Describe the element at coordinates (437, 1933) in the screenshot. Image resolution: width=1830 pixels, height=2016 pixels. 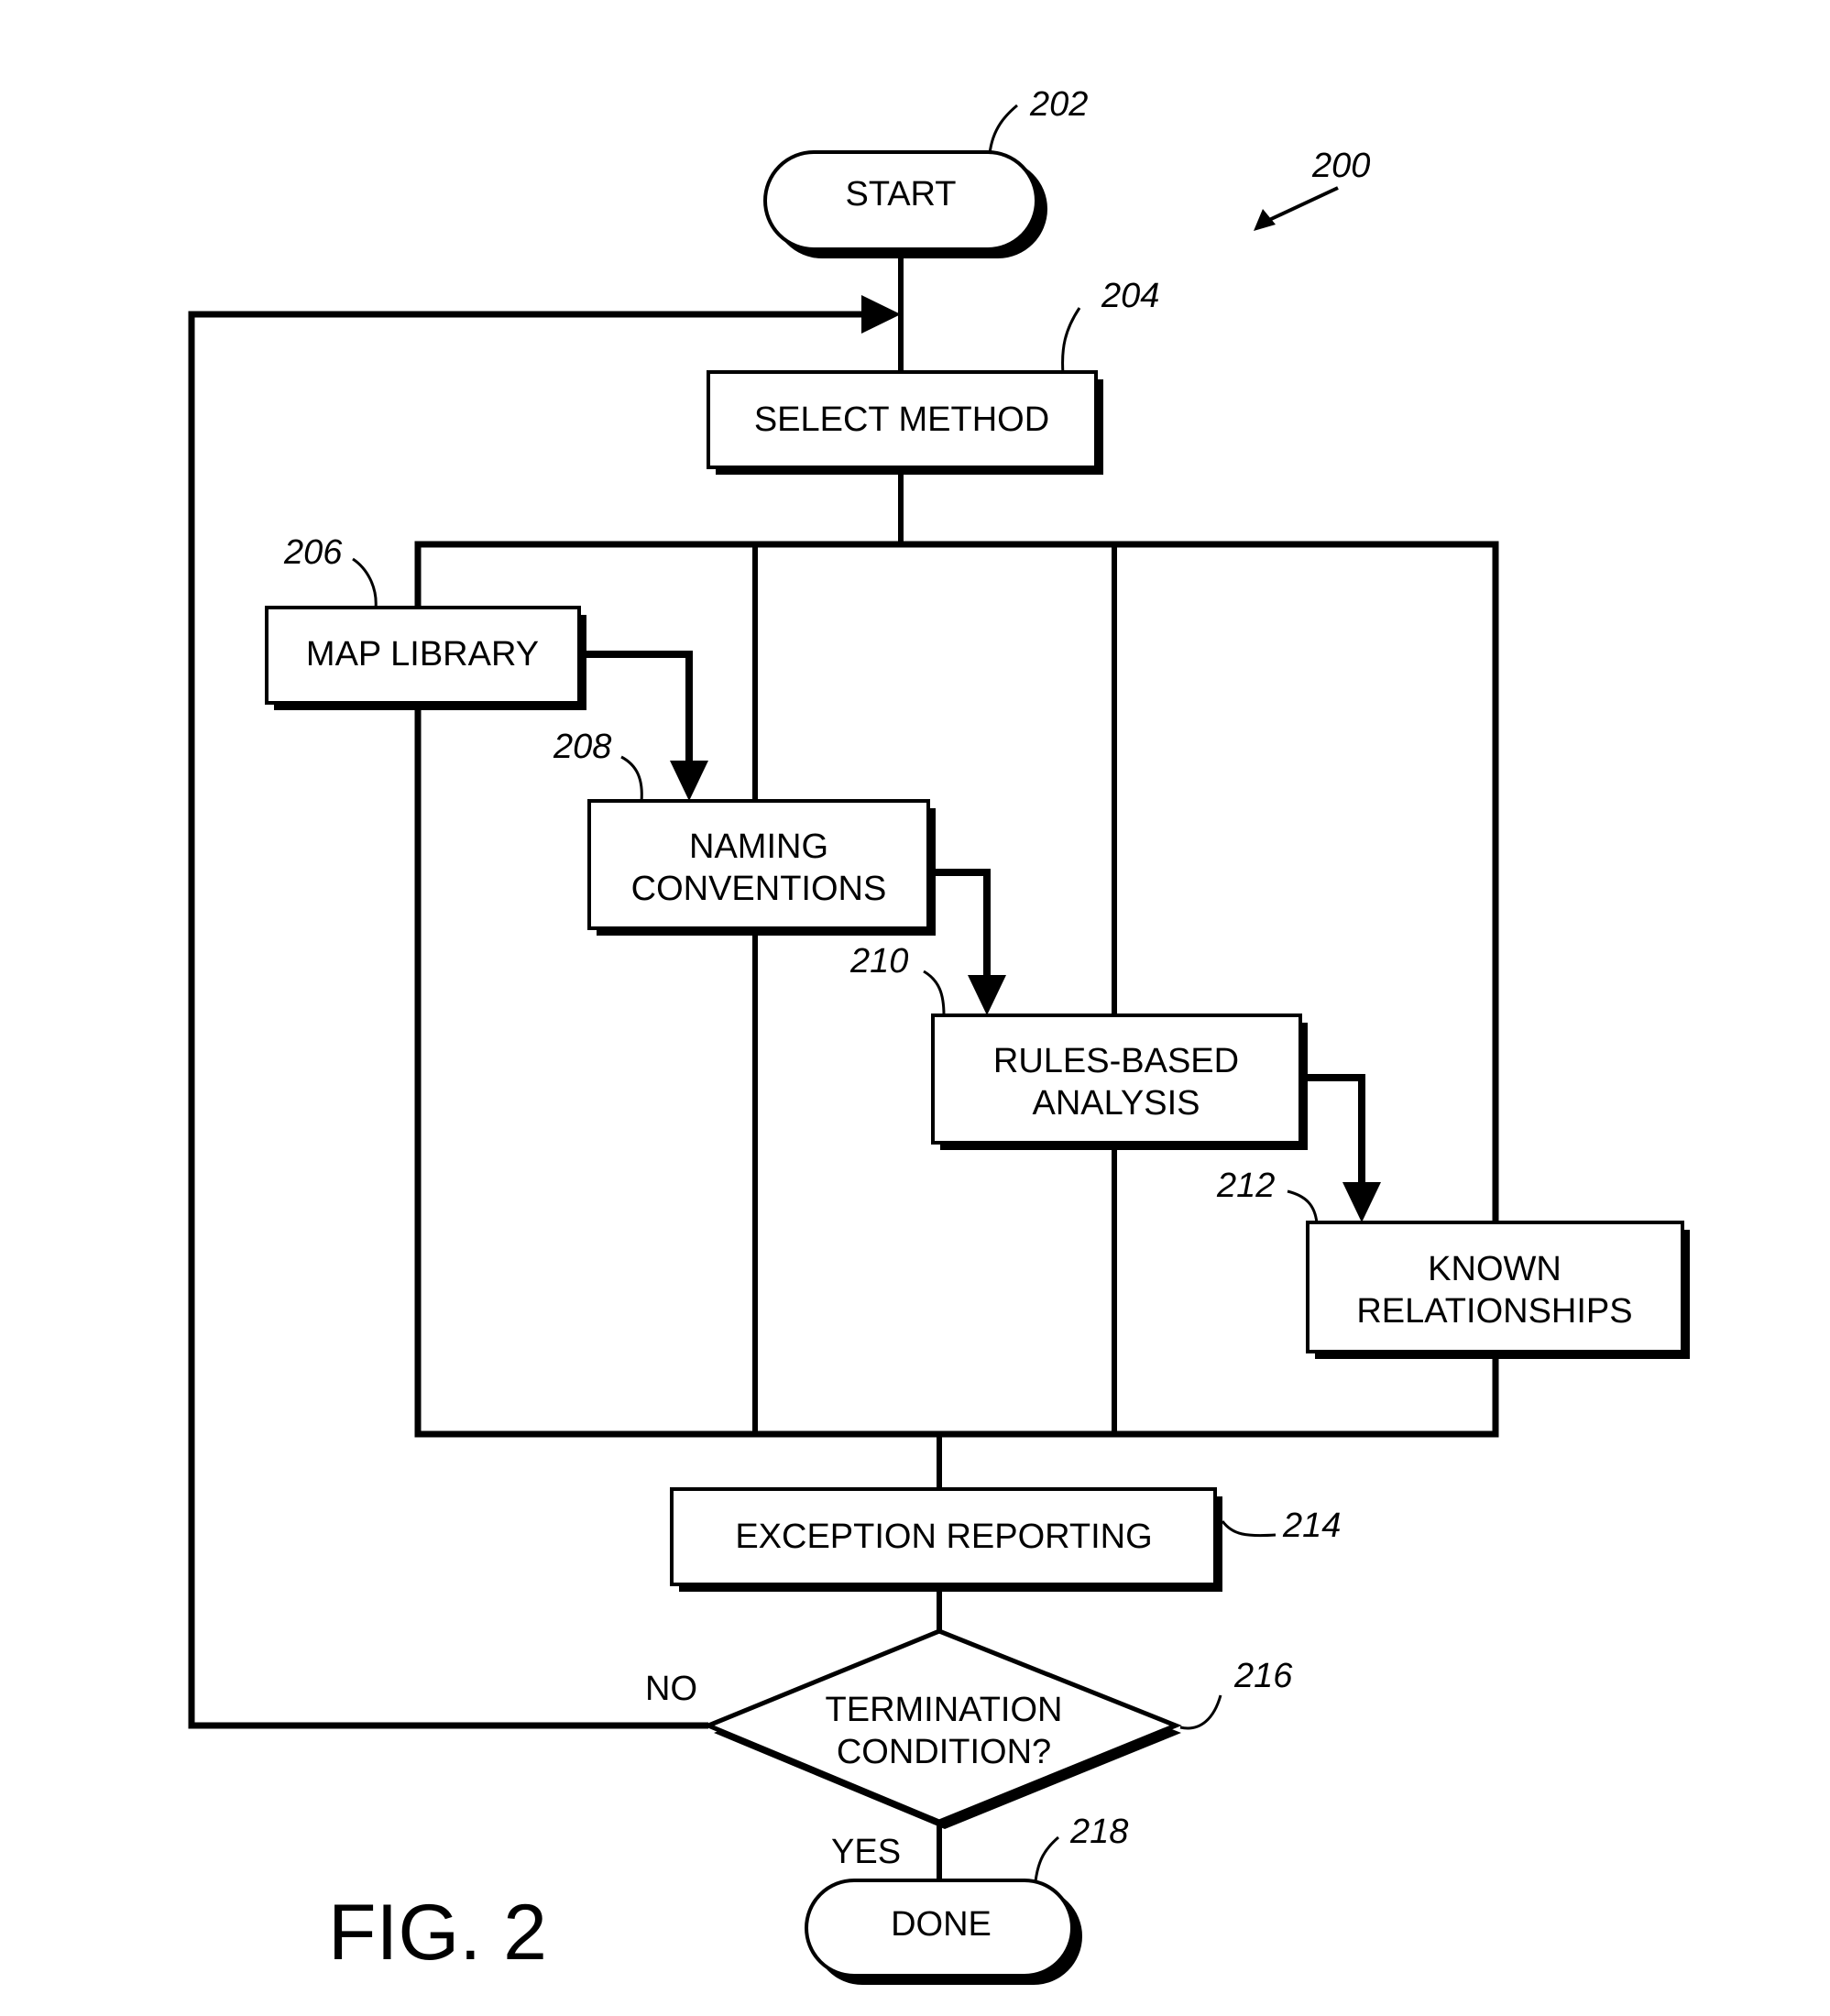
I see `figure-label: FIG. 2` at that location.